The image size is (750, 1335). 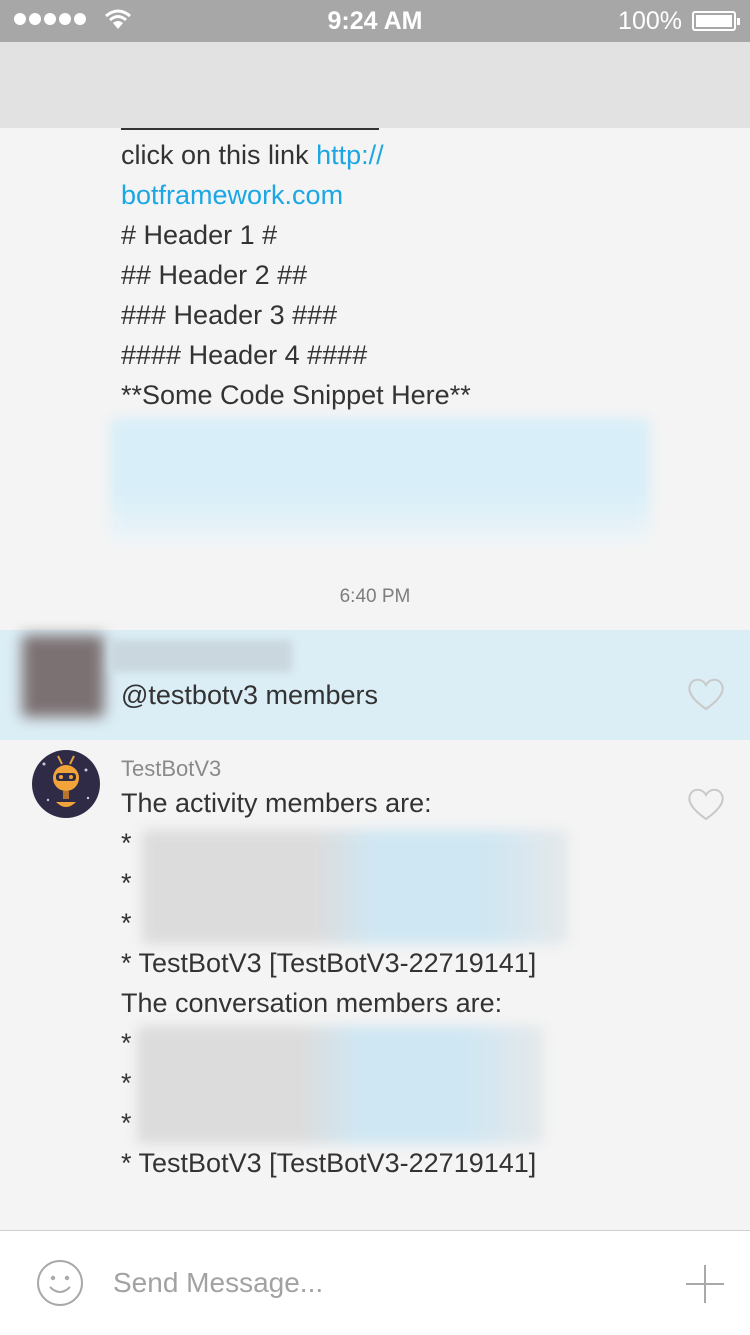 What do you see at coordinates (375, 596) in the screenshot?
I see `message-timestamp: 6:40 PM` at bounding box center [375, 596].